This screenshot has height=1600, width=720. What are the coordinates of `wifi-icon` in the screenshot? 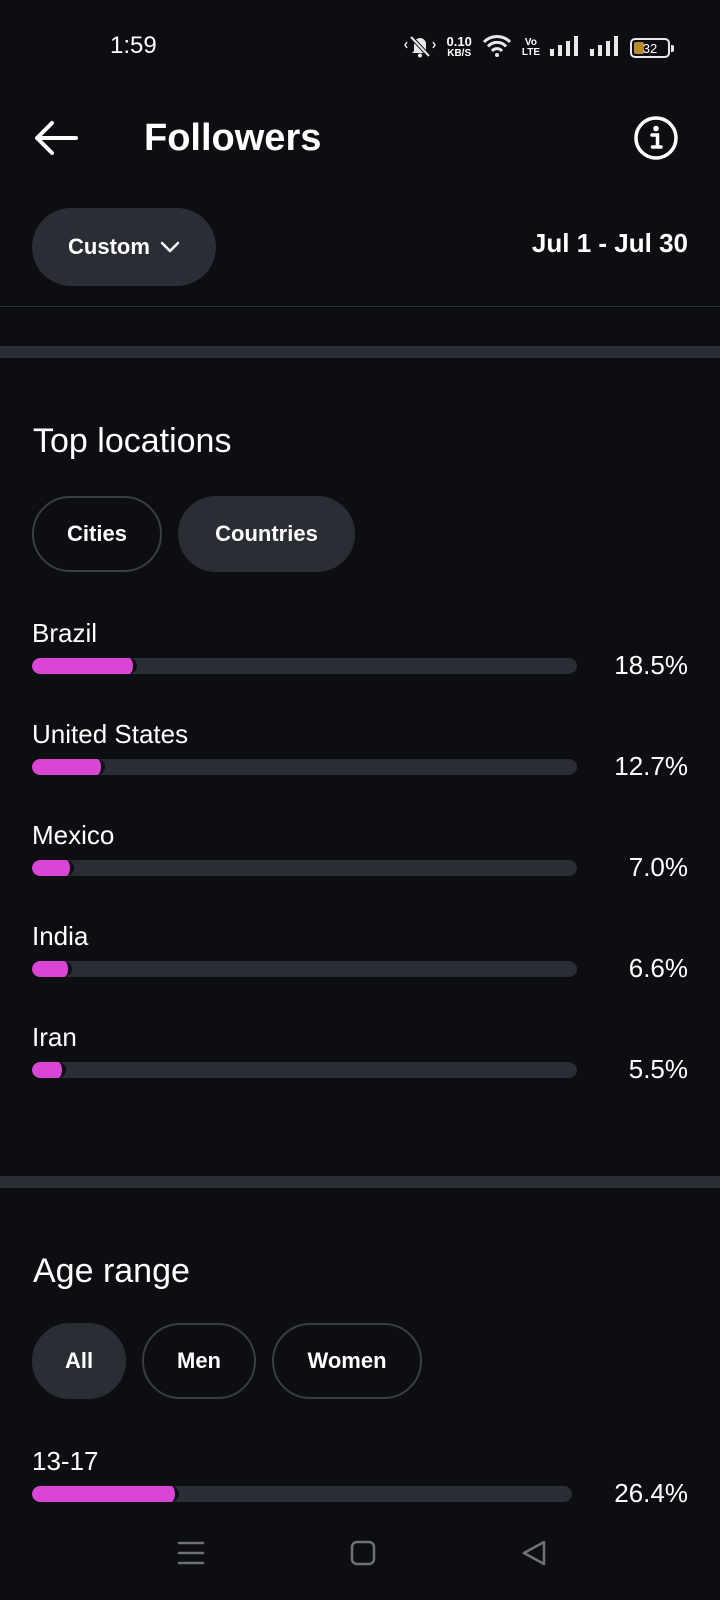 It's located at (497, 48).